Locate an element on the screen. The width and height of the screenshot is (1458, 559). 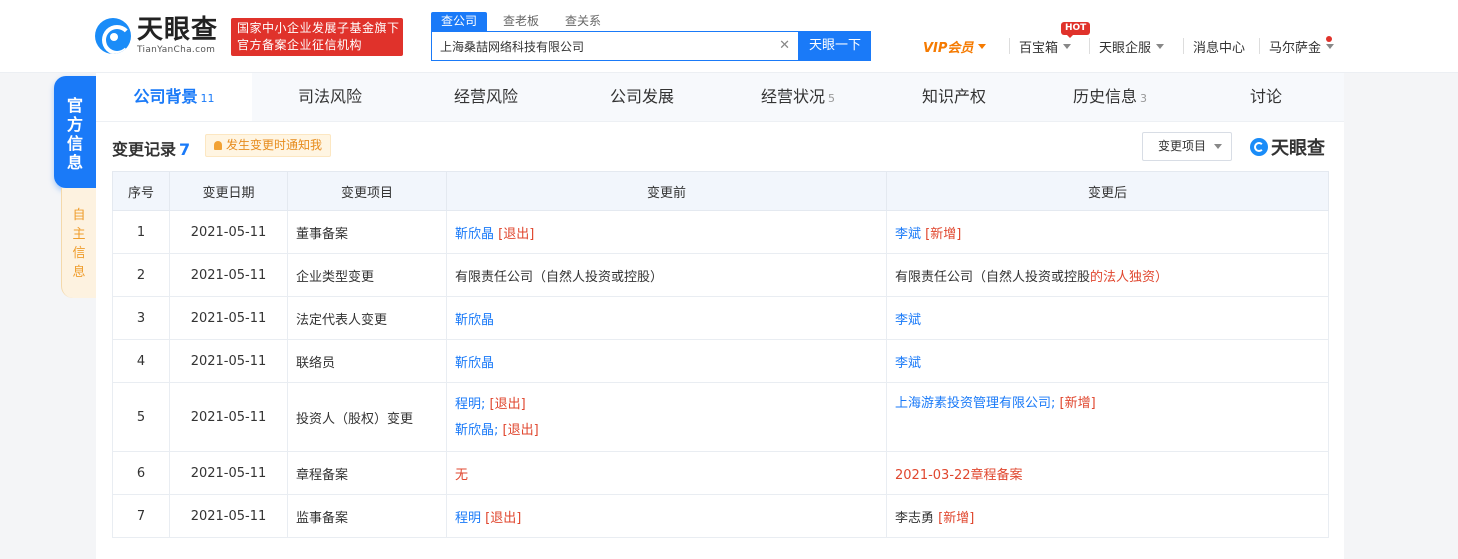
tab-legal-risk: 司法风险 is located at coordinates (330, 97).